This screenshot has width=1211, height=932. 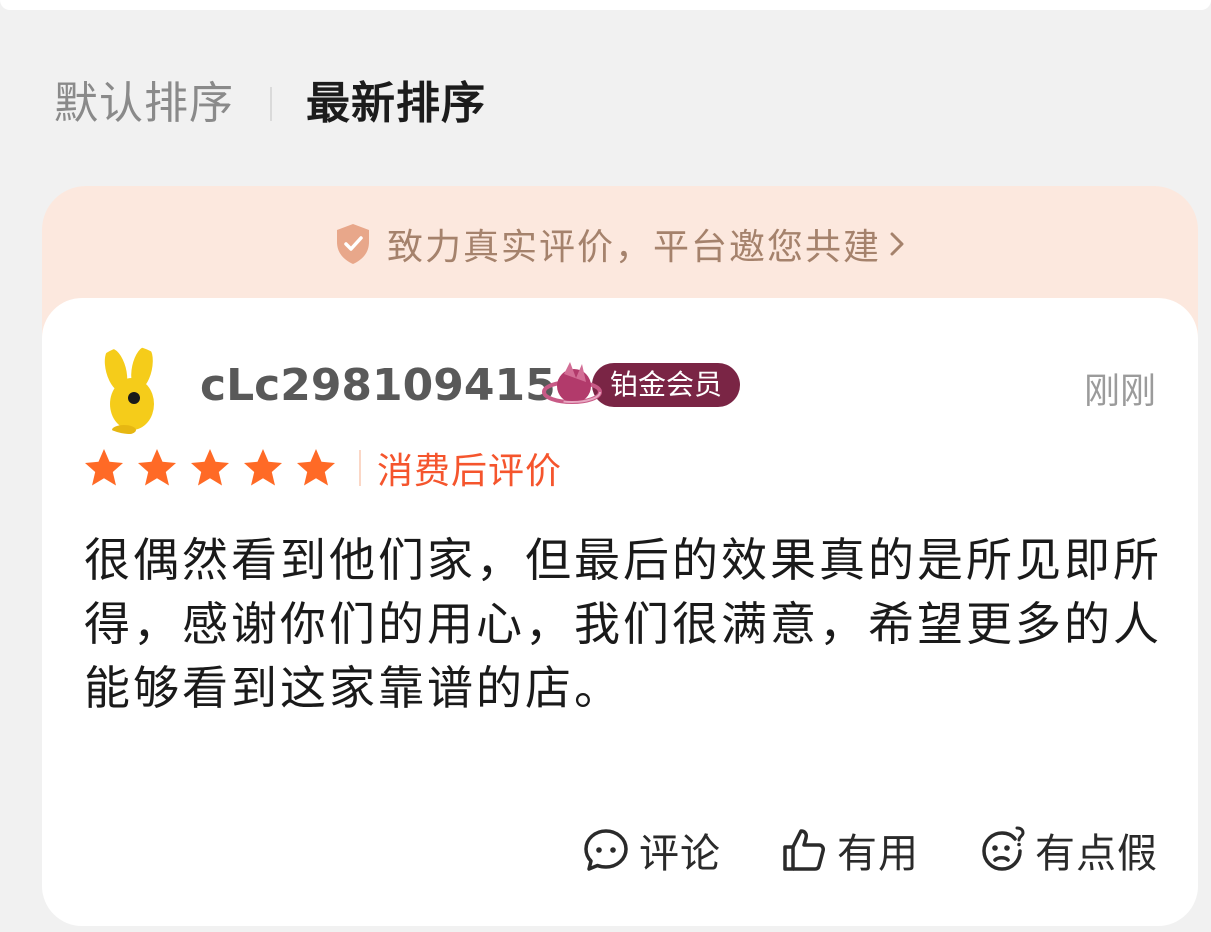 I want to click on banner-text: 致力真实评价，平台邀您共建, so click(x=633, y=247).